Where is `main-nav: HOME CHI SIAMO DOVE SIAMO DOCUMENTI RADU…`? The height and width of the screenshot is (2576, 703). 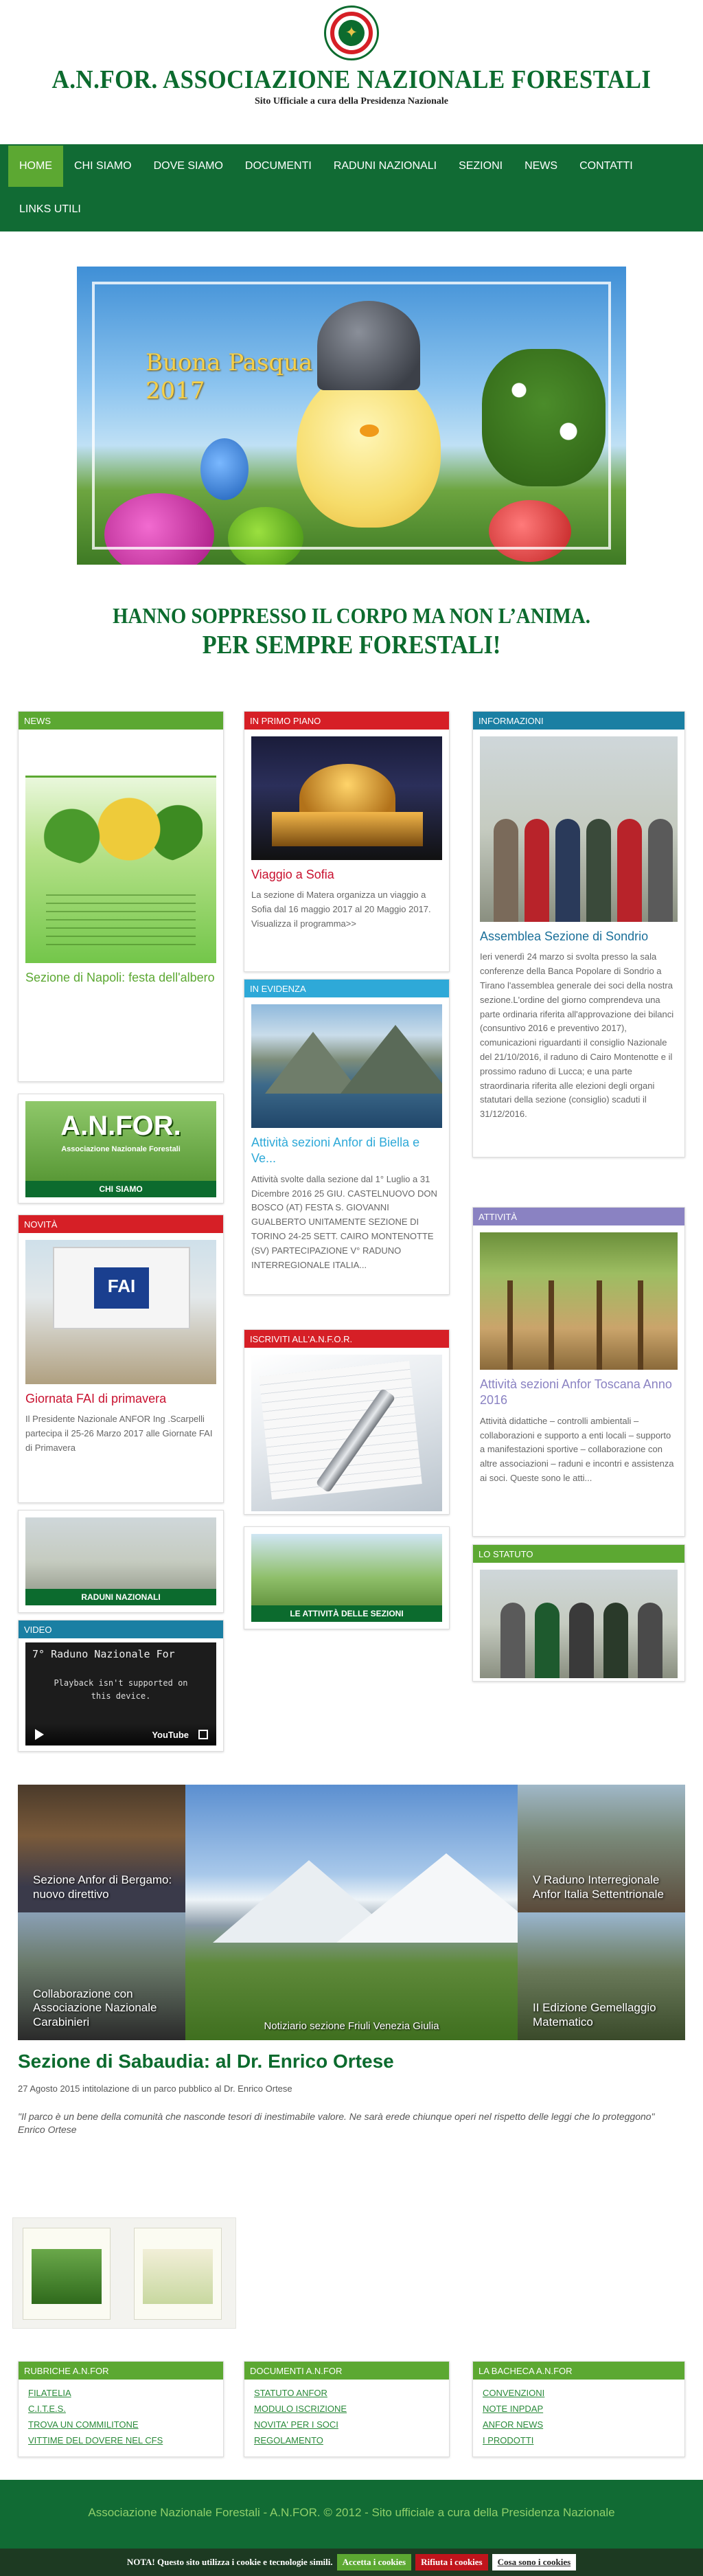 main-nav: HOME CHI SIAMO DOVE SIAMO DOCUMENTI RADU… is located at coordinates (351, 187).